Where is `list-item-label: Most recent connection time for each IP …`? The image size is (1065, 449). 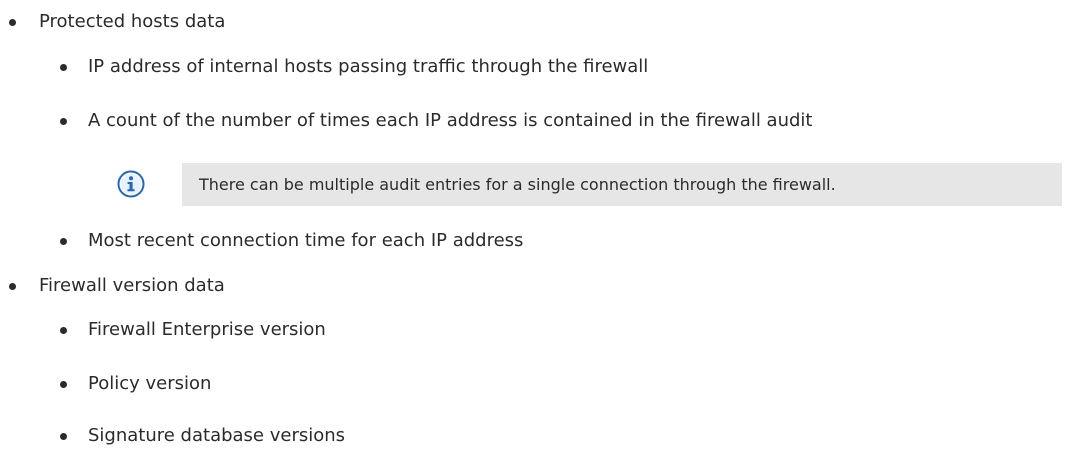
list-item-label: Most recent connection time for each IP … is located at coordinates (306, 240).